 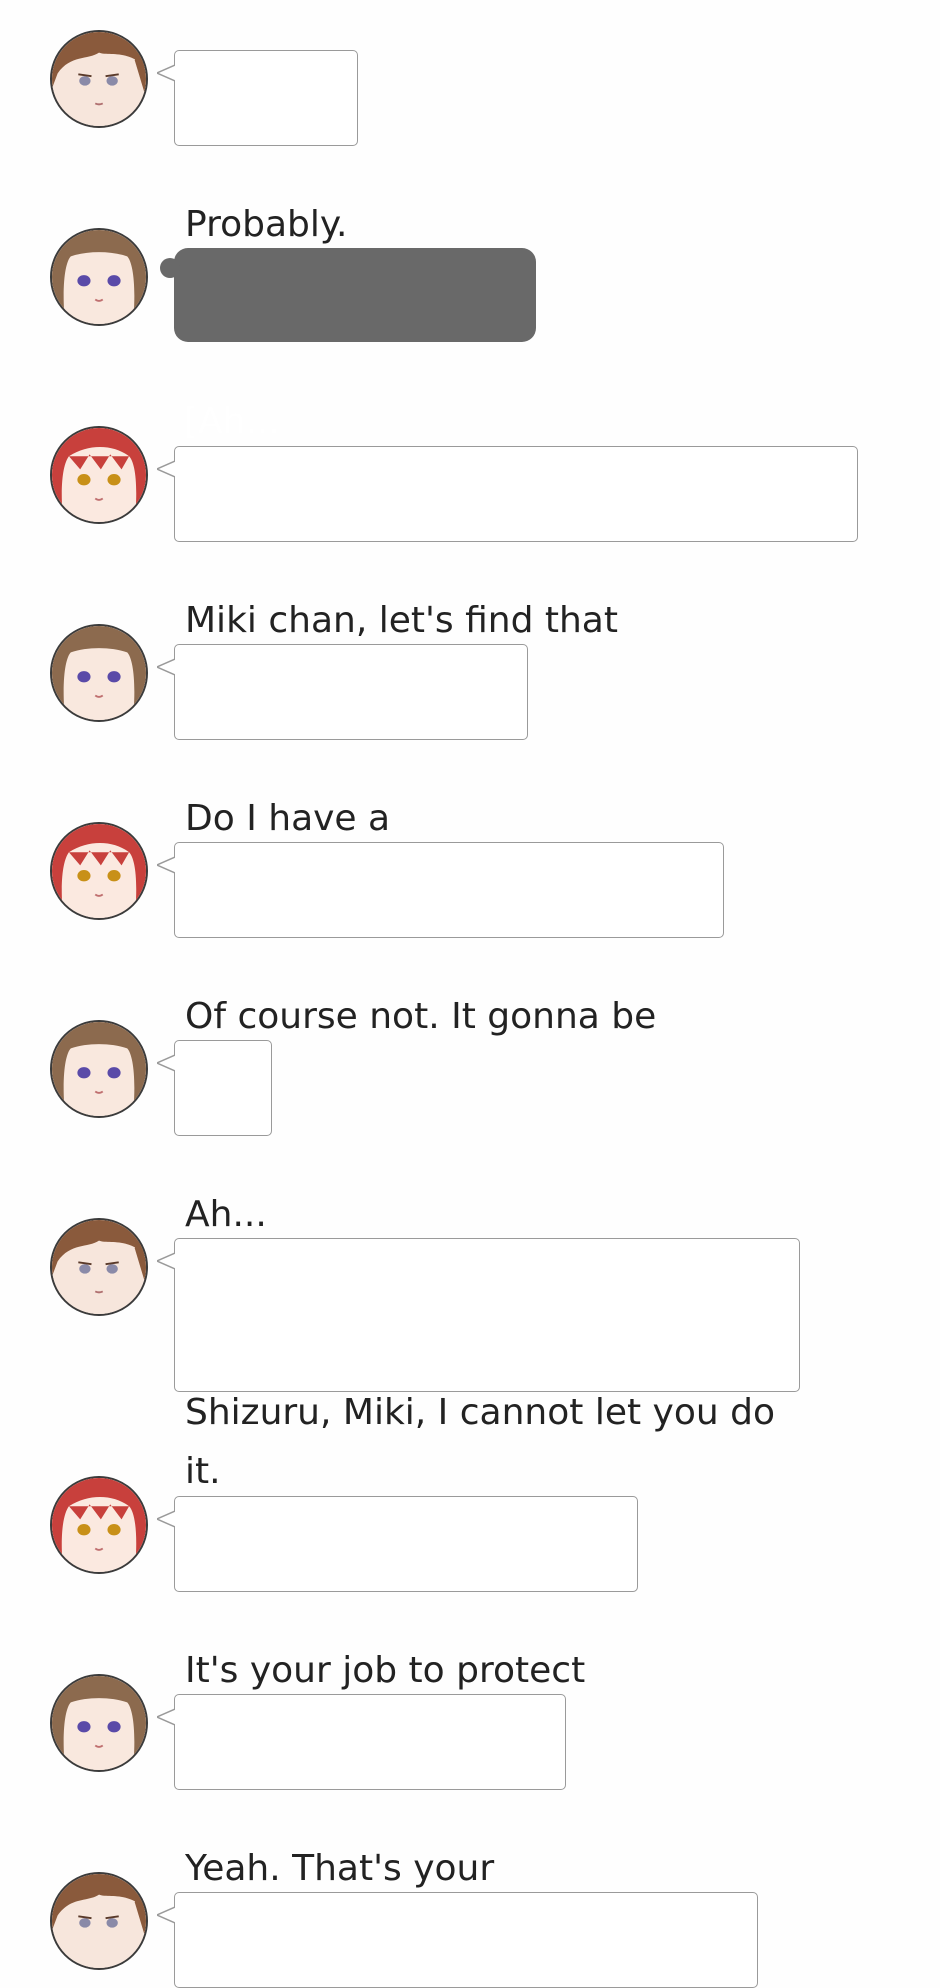 I want to click on thought-bubble: [Ah... troublesome.], so click(x=348, y=374).